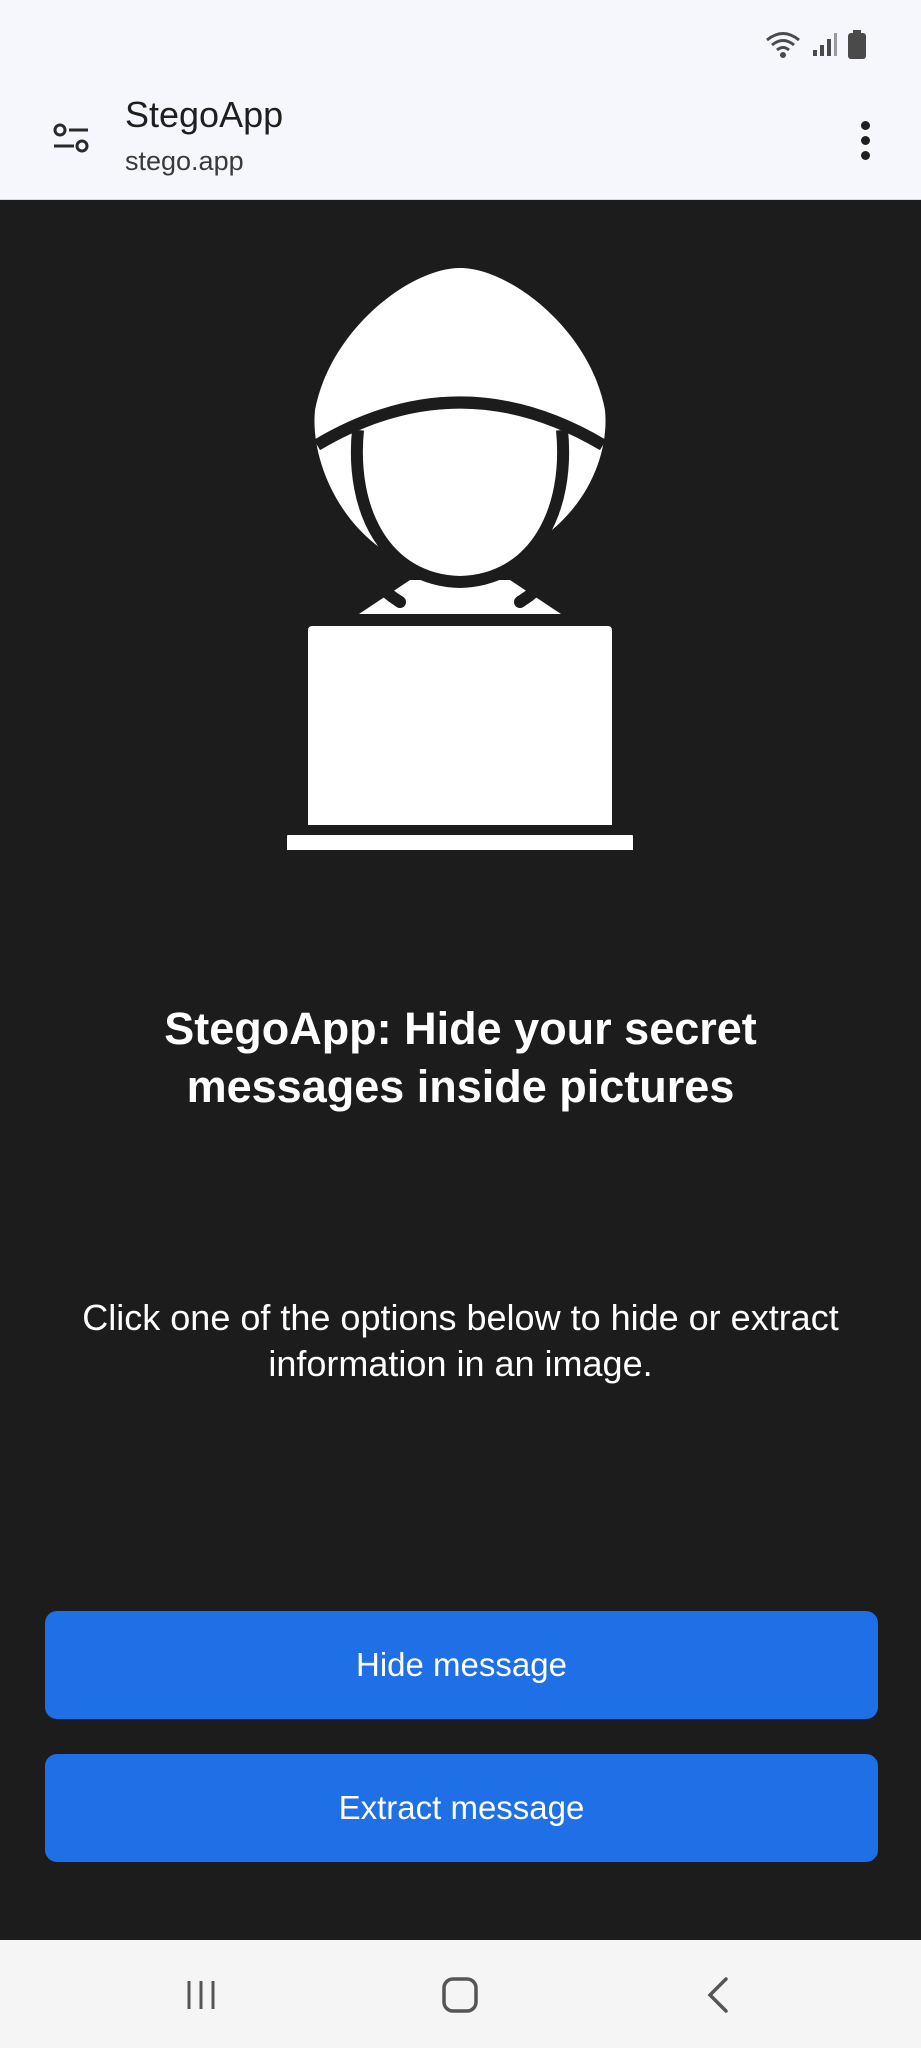  What do you see at coordinates (783, 47) in the screenshot?
I see `wifi-icon` at bounding box center [783, 47].